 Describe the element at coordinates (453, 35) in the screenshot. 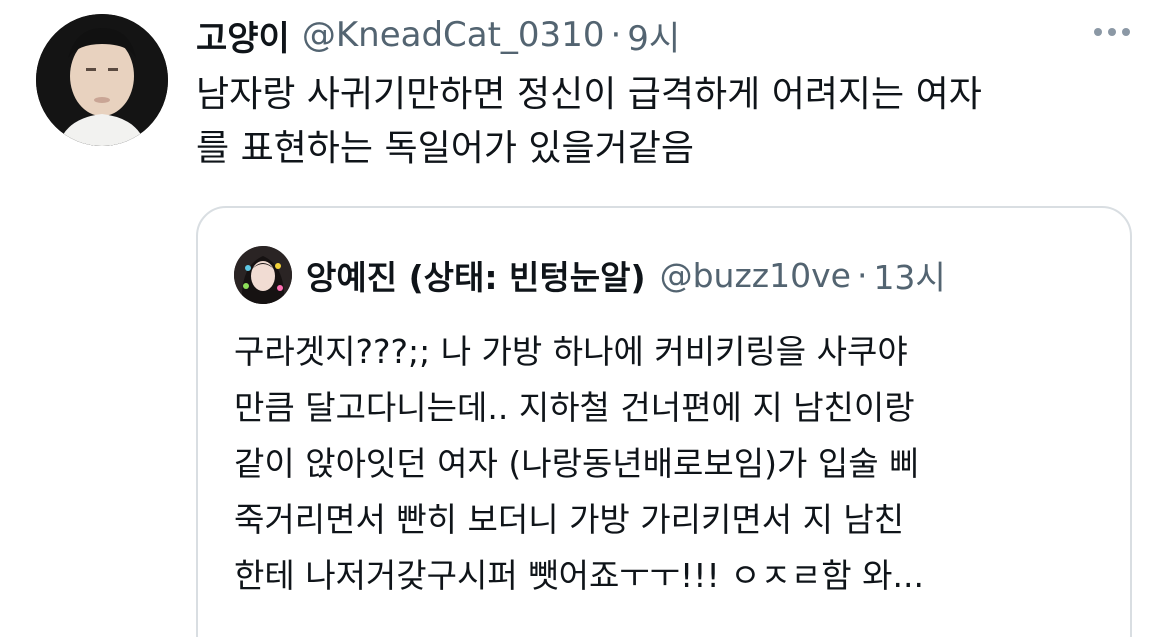

I see `user-handle: @KneadCat_0310` at that location.